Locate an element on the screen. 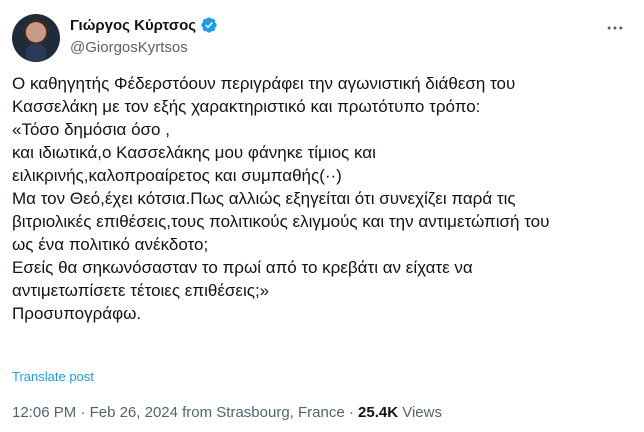 The width and height of the screenshot is (644, 432). post-time: 12:06 PM is located at coordinates (44, 412).